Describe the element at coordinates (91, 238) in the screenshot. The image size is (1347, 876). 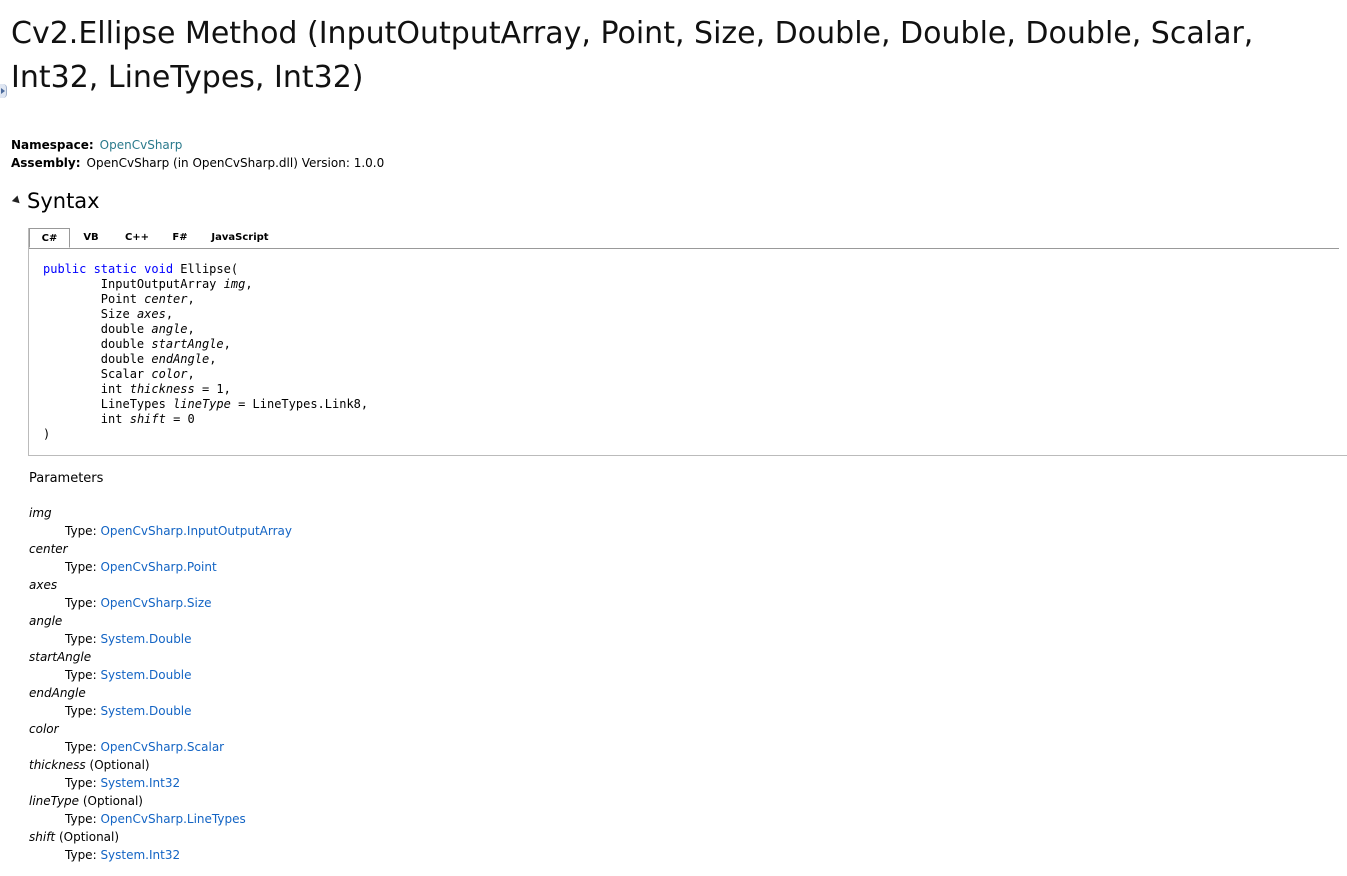
I see `tab-vb: VB` at that location.